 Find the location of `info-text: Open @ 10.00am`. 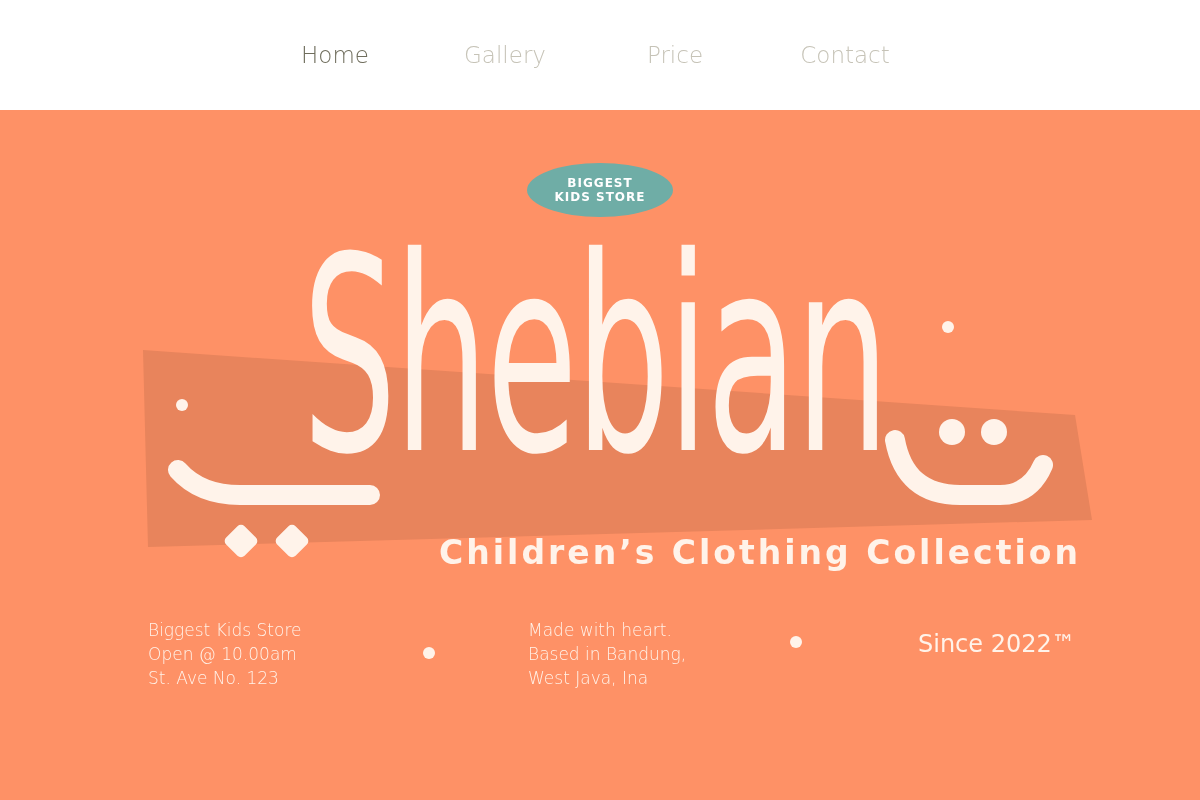

info-text: Open @ 10.00am is located at coordinates (222, 654).